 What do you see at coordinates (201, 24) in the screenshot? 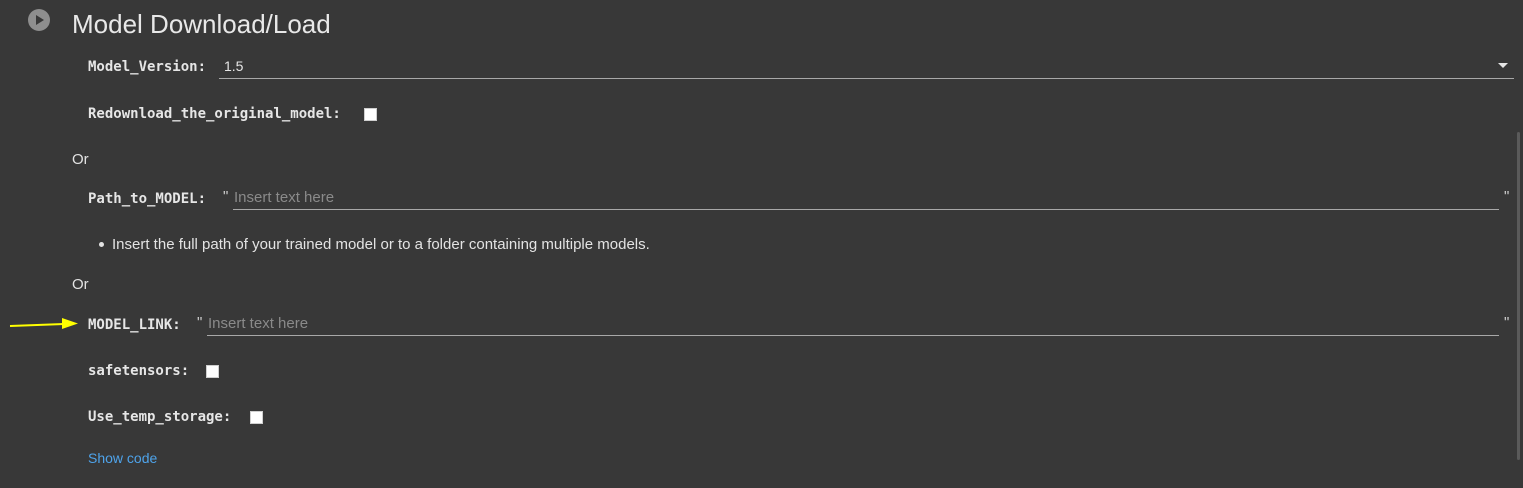
I see `cell-title: Model Download/Load` at bounding box center [201, 24].